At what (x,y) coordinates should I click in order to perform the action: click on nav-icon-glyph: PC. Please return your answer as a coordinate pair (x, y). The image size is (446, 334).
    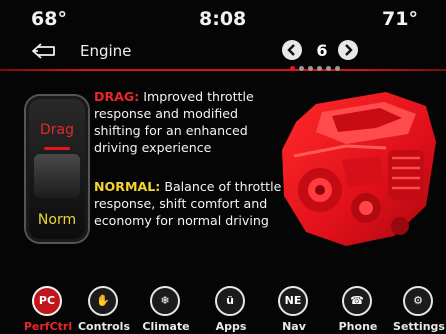
    Looking at the image, I should click on (47, 300).